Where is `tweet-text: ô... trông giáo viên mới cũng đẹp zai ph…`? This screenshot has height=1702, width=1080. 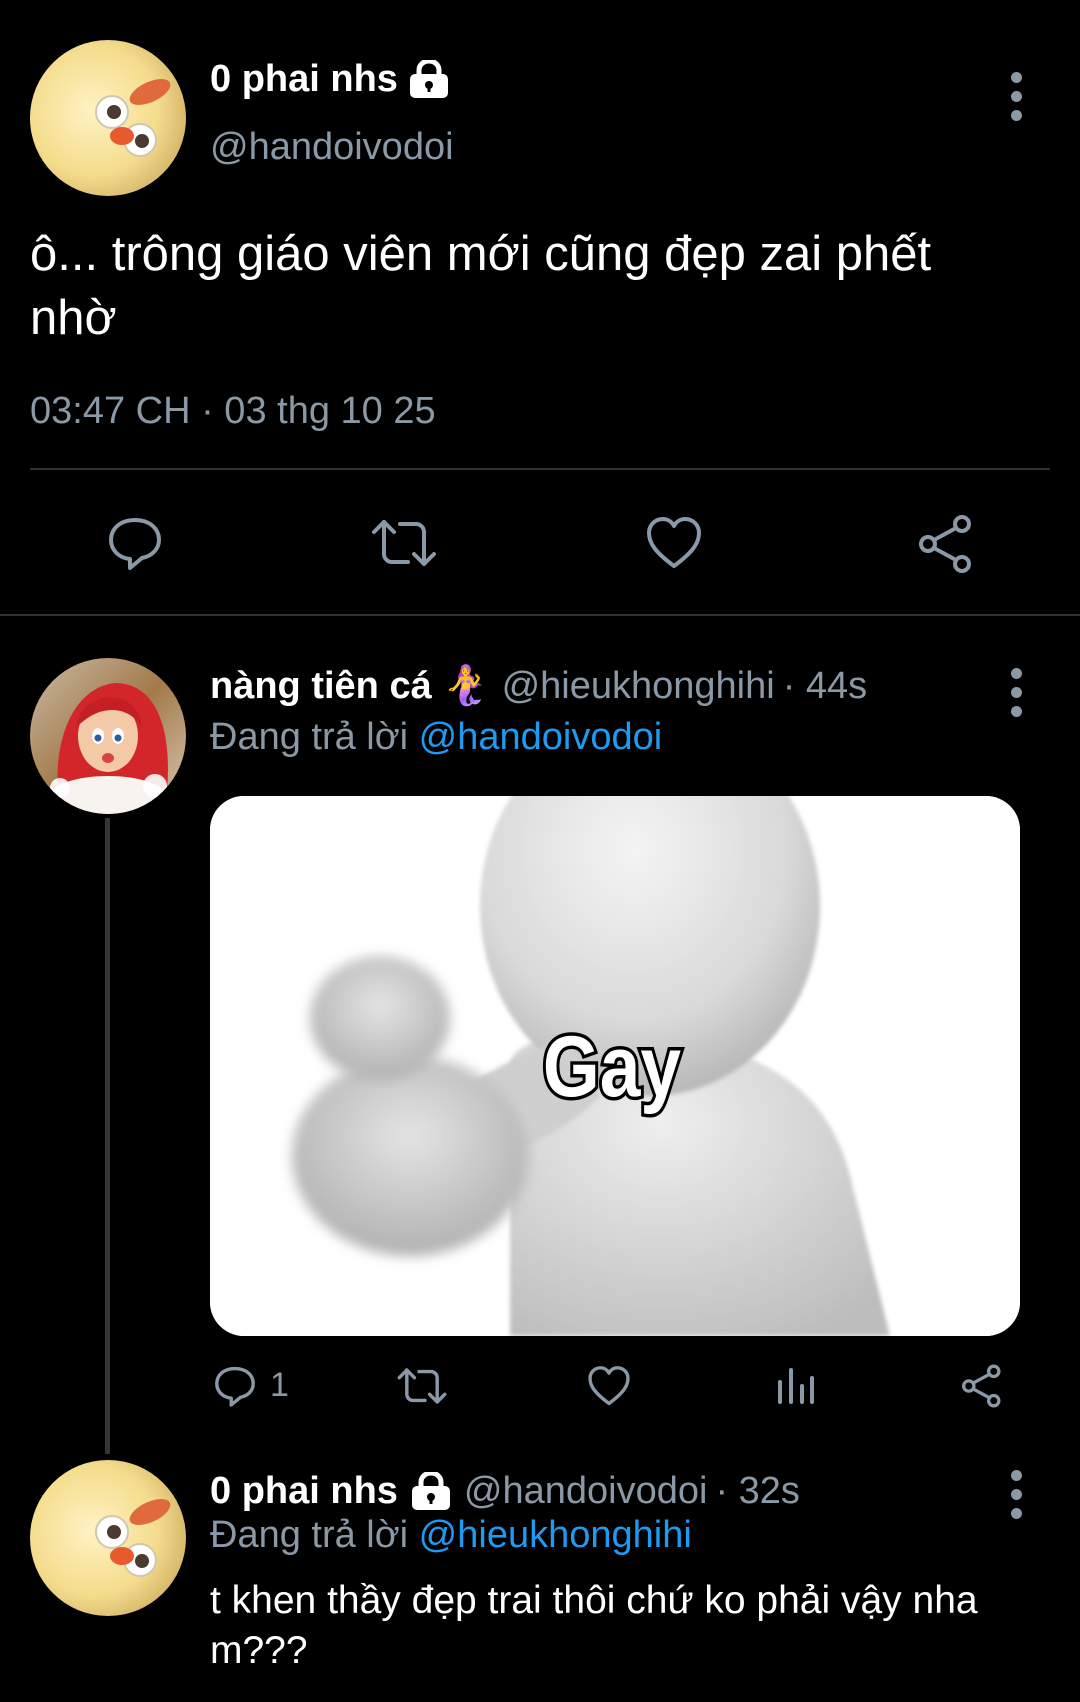 tweet-text: ô... trông giáo viên mới cũng đẹp zai ph… is located at coordinates (481, 286).